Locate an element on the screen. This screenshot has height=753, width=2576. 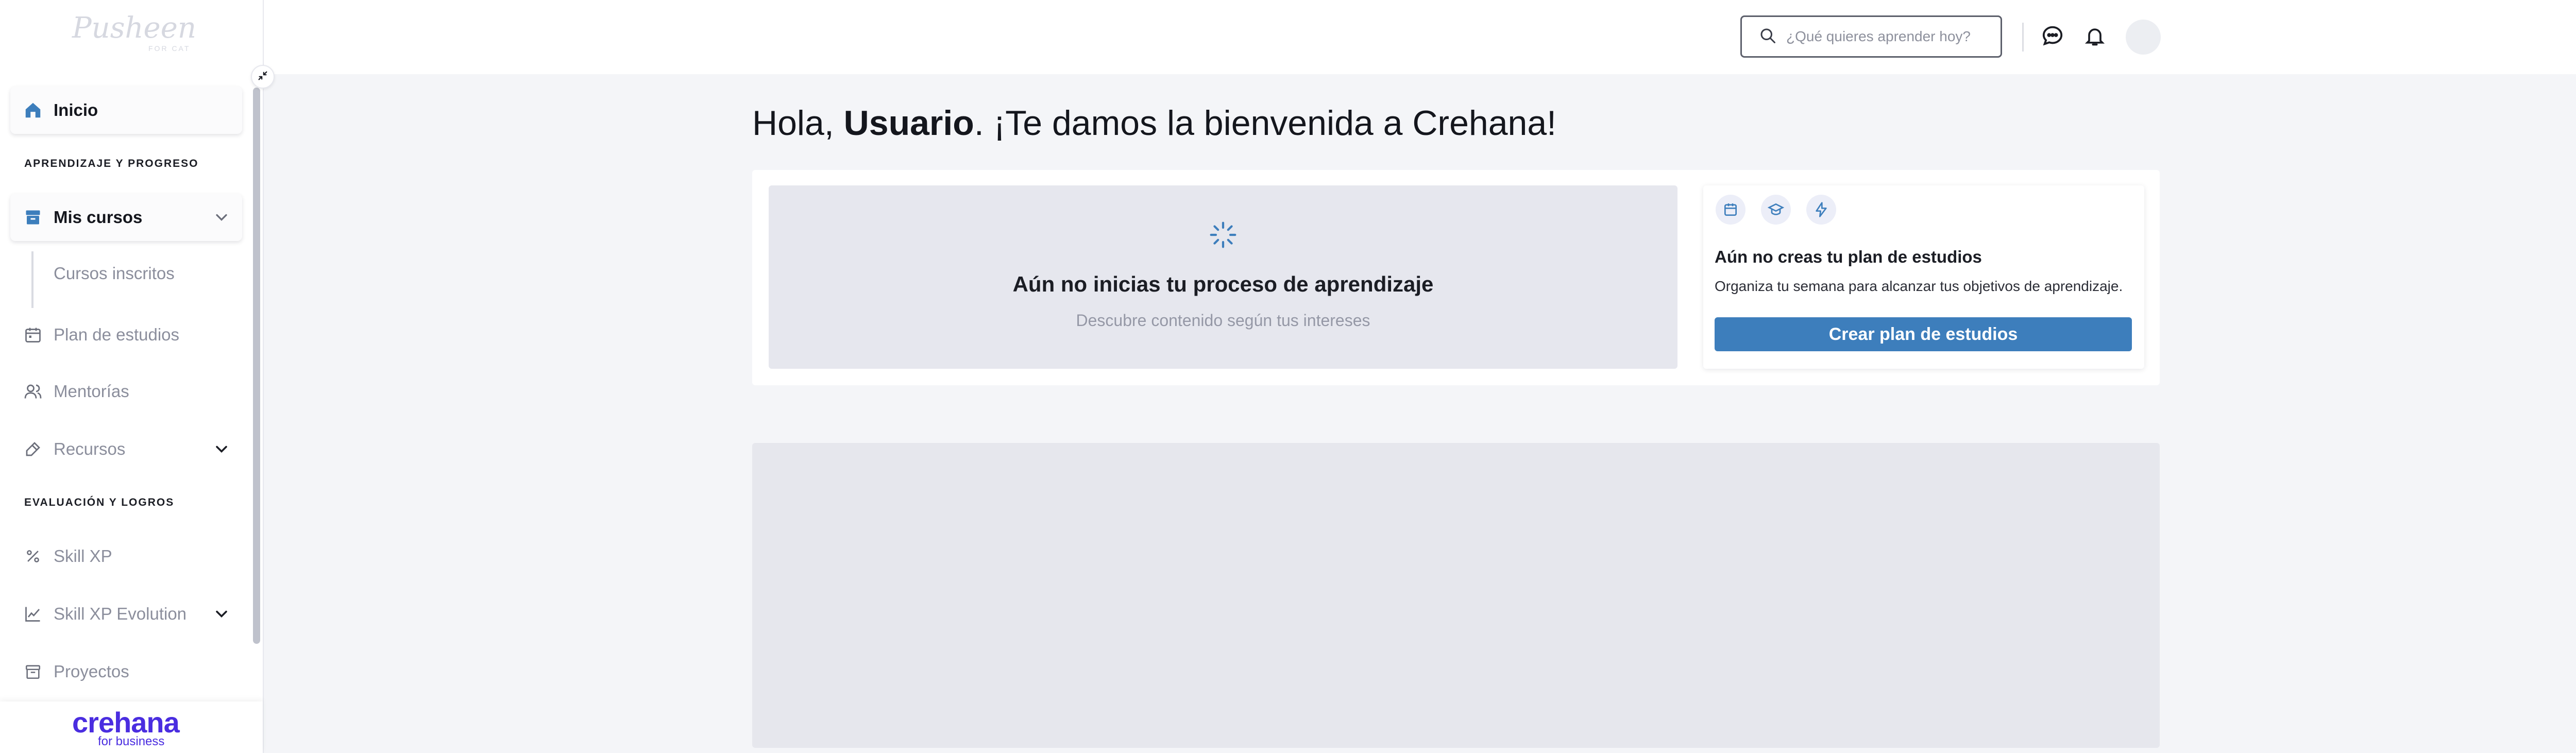
logo-text: Pusheen is located at coordinates (134, 28).